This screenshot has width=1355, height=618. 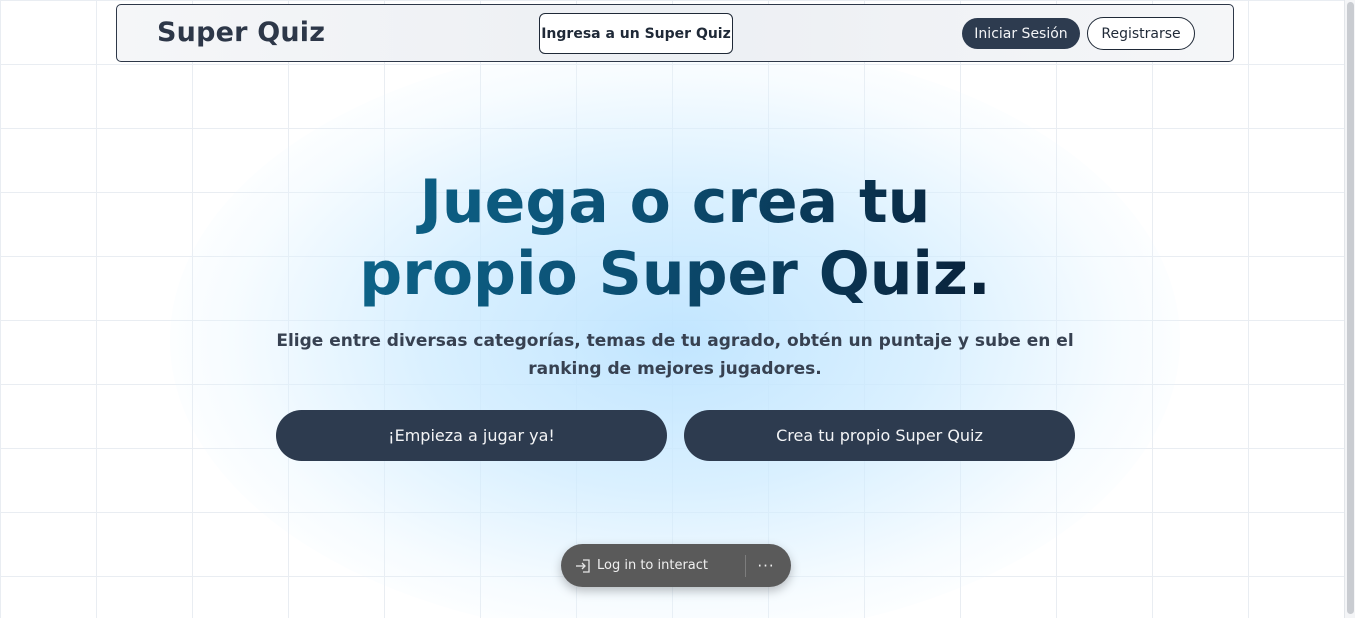 I want to click on register-button: Registrarse, so click(x=1141, y=33).